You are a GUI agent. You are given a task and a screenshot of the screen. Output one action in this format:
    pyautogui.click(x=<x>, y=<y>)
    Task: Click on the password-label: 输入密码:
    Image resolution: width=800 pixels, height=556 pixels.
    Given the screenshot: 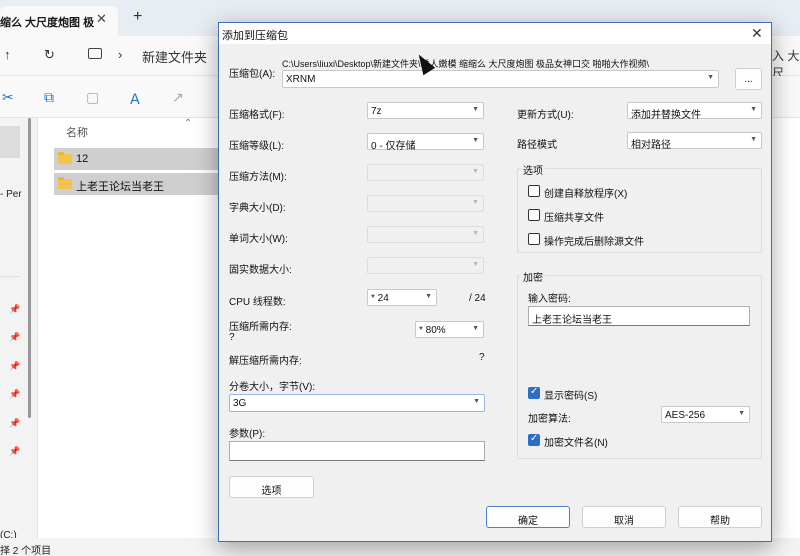 What is the action you would take?
    pyautogui.click(x=549, y=299)
    